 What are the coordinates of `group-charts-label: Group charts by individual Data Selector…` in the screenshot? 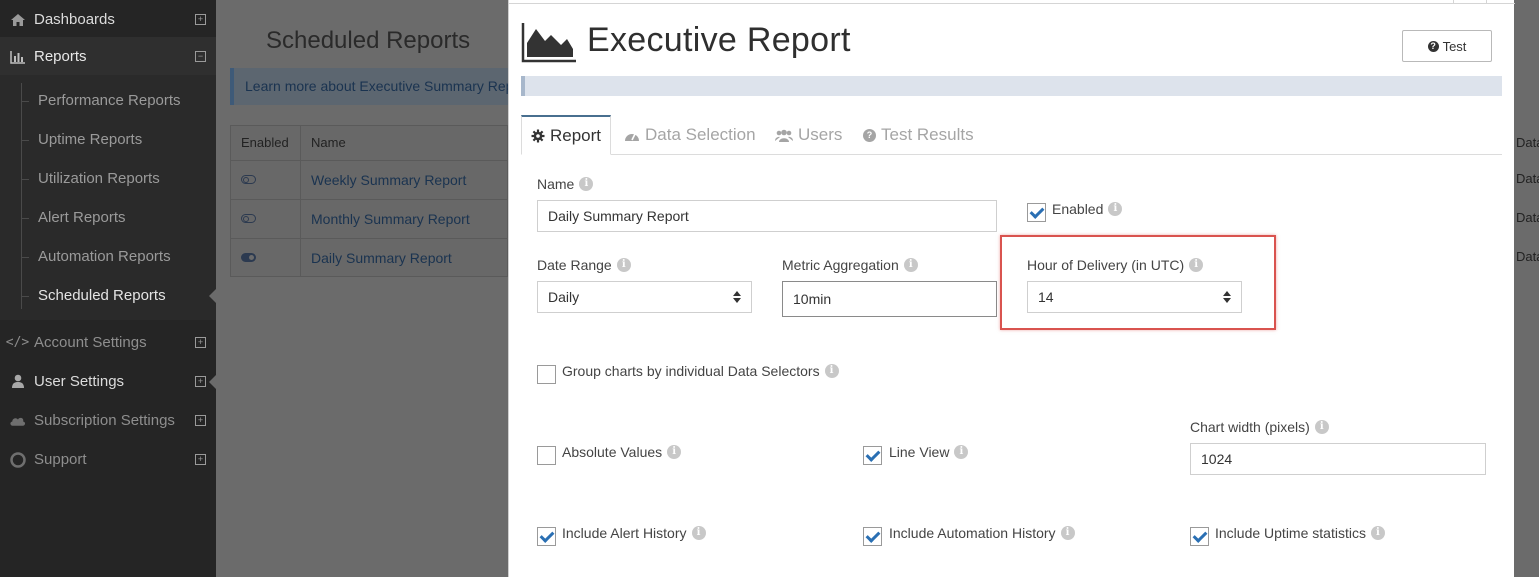 It's located at (700, 371).